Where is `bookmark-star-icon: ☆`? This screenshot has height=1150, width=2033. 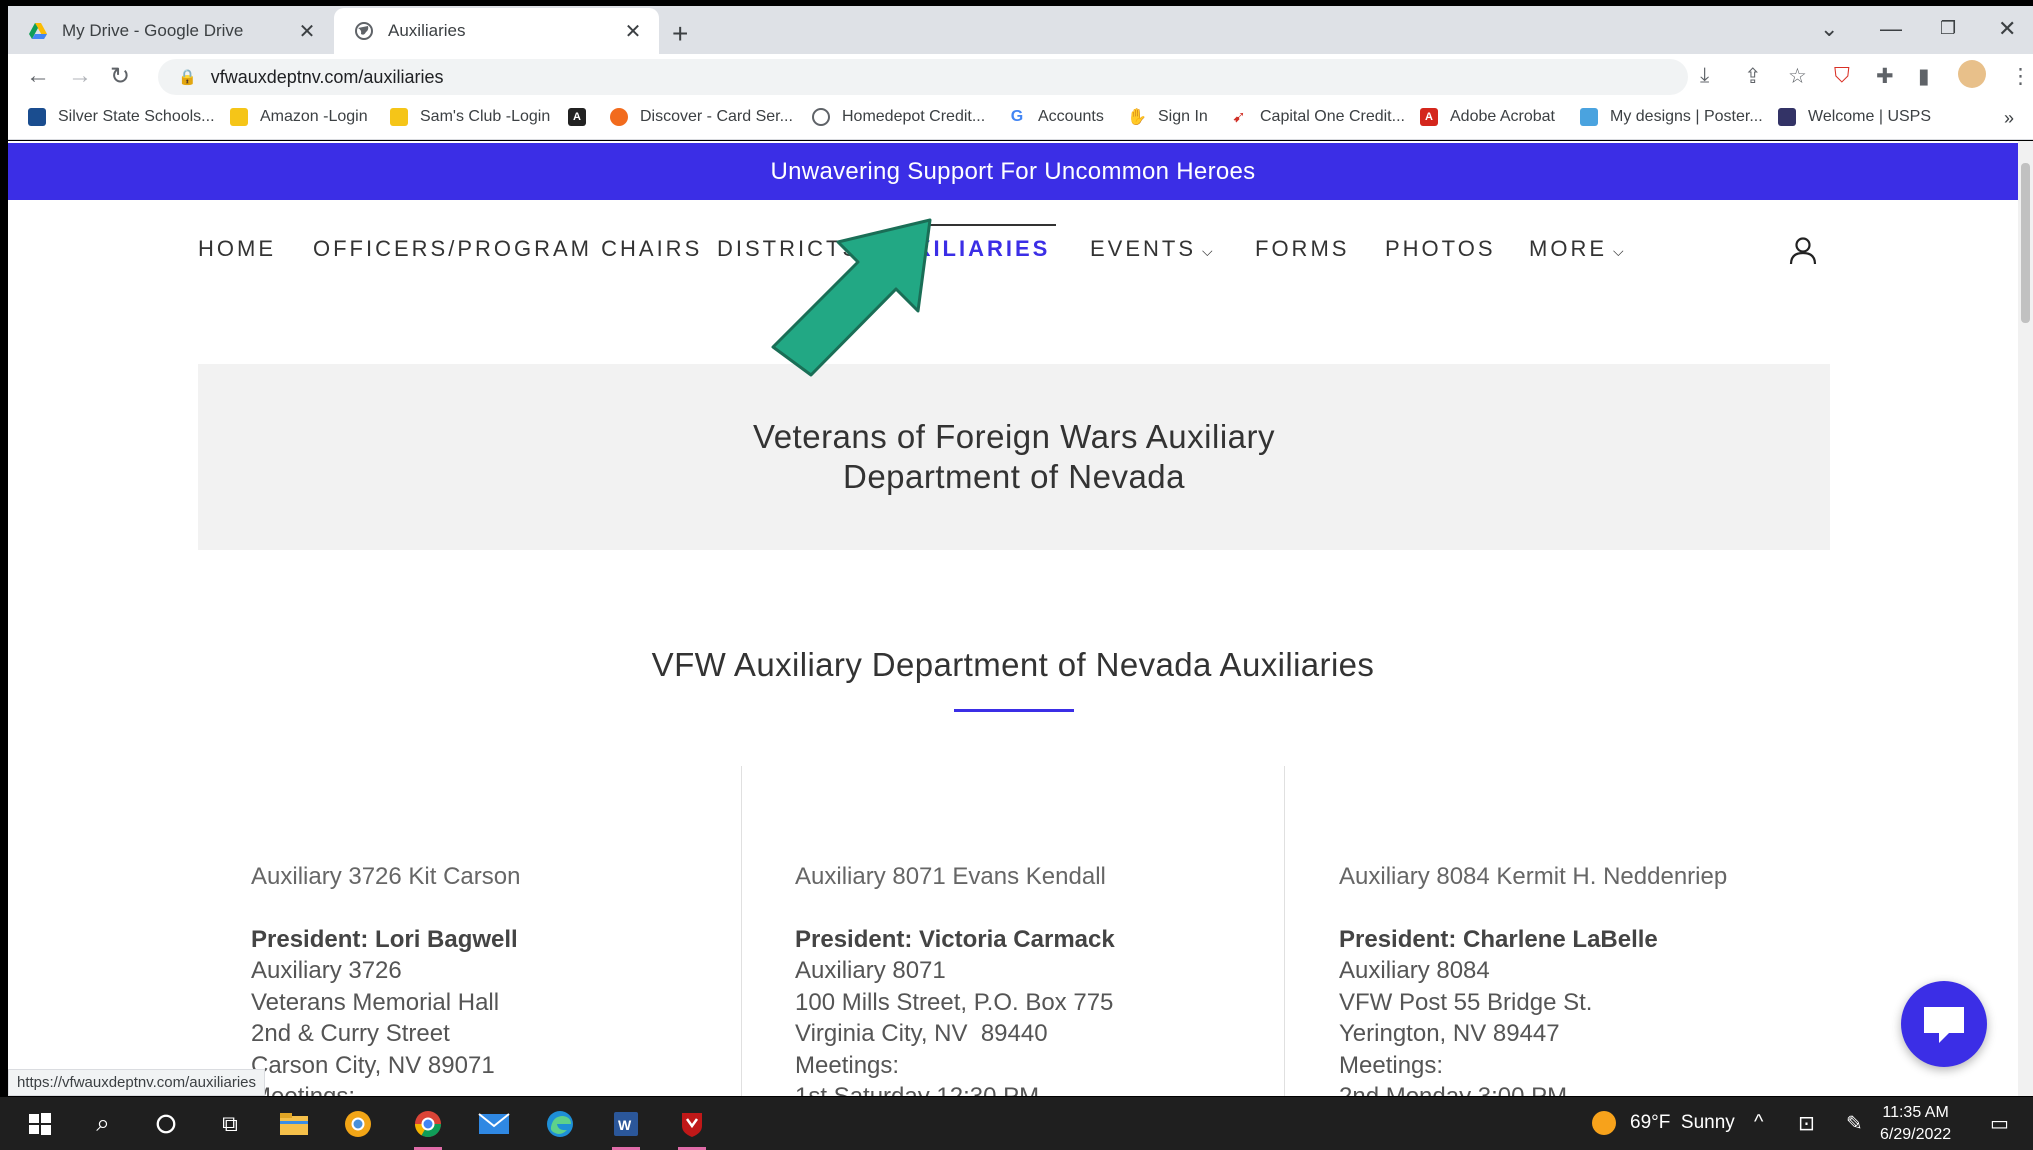 bookmark-star-icon: ☆ is located at coordinates (1797, 76).